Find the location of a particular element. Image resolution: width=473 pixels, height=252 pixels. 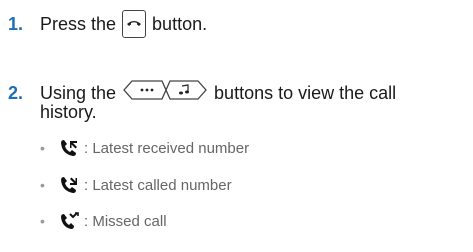

call-end-key-icon is located at coordinates (134, 24).